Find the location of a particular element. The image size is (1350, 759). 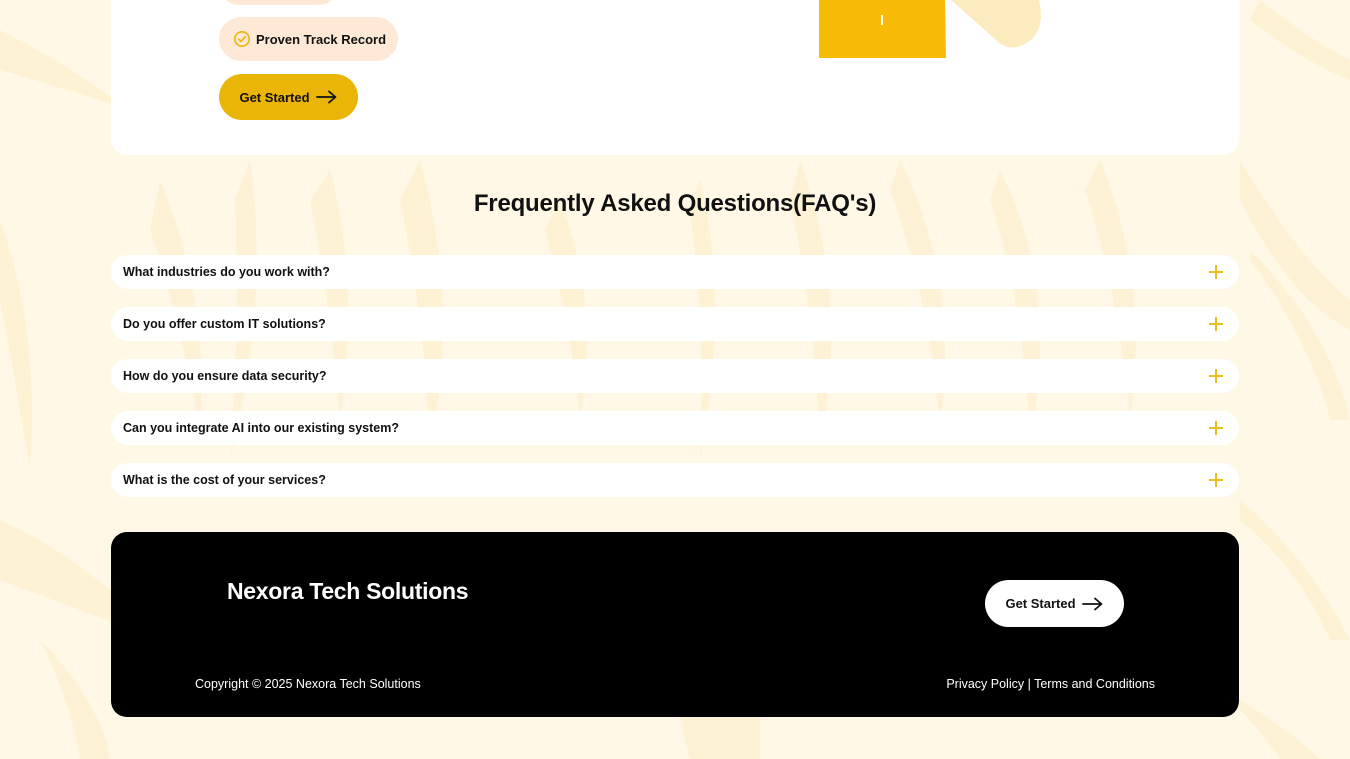

footer-get-started-button: Get Started is located at coordinates (1054, 603).